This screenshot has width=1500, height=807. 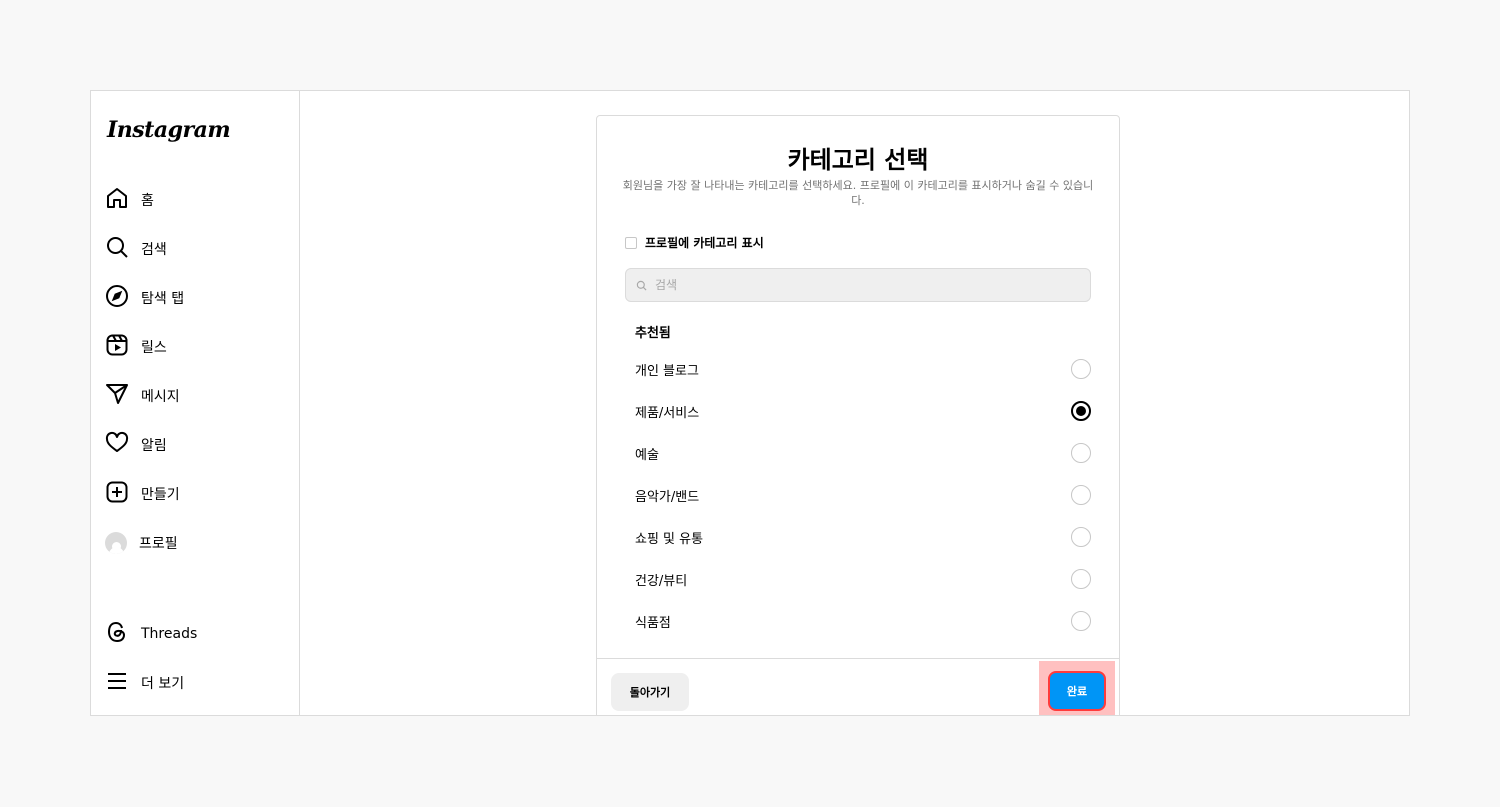 I want to click on dialog-title: 카테고리 선택, so click(x=858, y=160).